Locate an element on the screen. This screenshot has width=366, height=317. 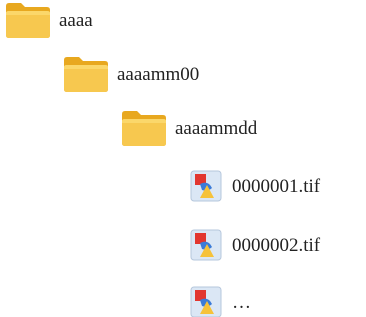
tree-item-label: aaaamm00 is located at coordinates (158, 74).